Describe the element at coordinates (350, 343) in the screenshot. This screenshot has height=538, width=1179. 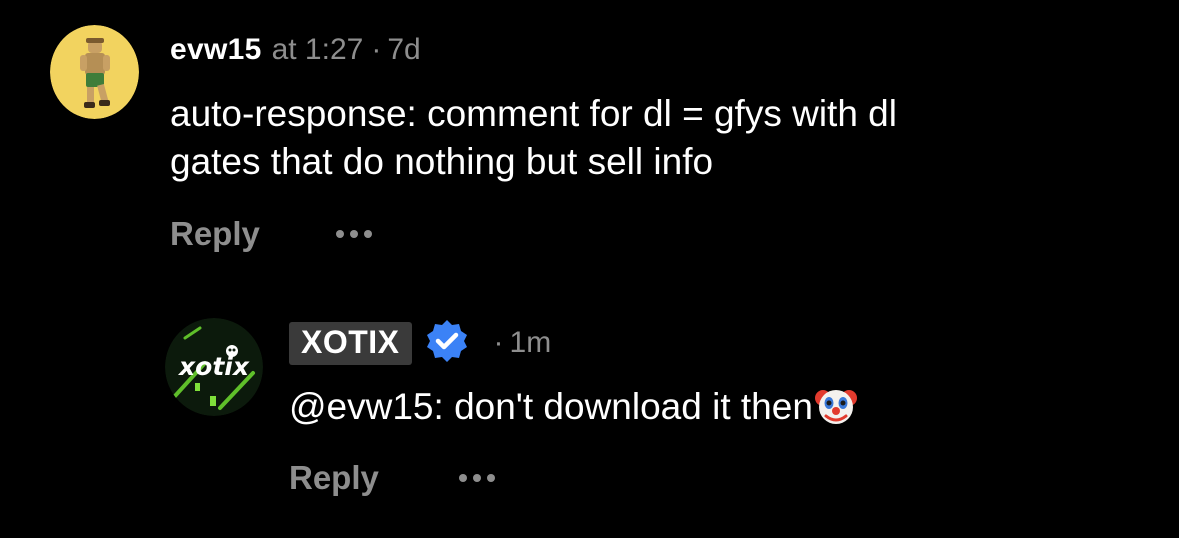
I see `creator-username-tag: XOTIX` at that location.